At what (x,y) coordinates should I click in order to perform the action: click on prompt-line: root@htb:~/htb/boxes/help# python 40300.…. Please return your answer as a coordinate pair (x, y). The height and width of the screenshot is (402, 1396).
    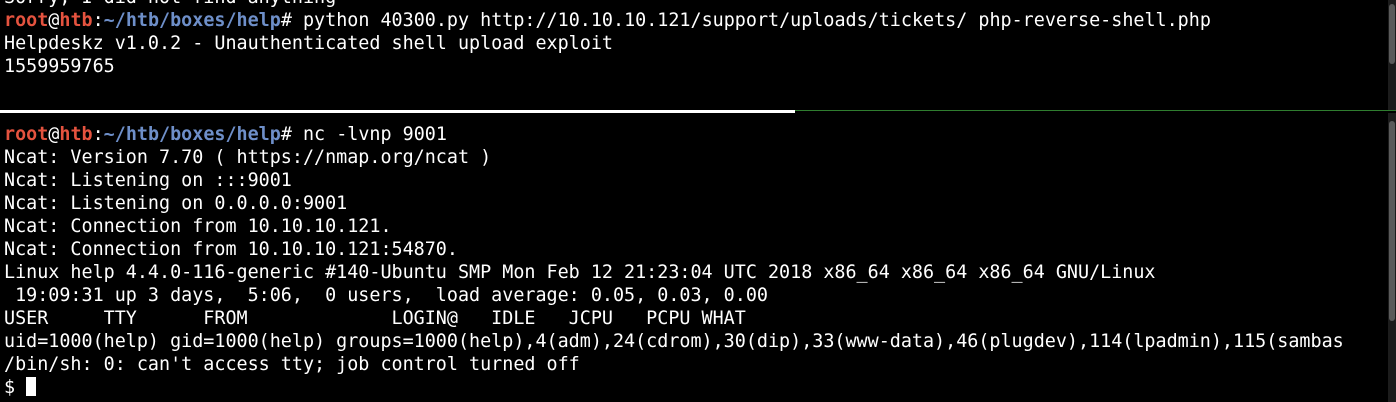
    Looking at the image, I should click on (607, 20).